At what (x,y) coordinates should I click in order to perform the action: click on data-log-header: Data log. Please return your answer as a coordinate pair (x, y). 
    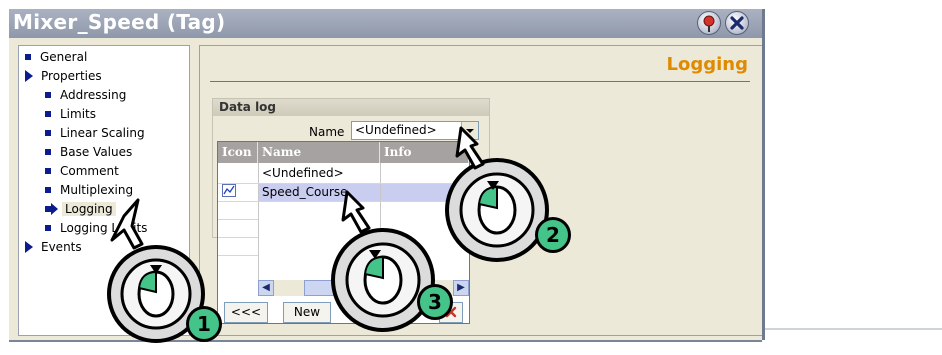
    Looking at the image, I should click on (351, 107).